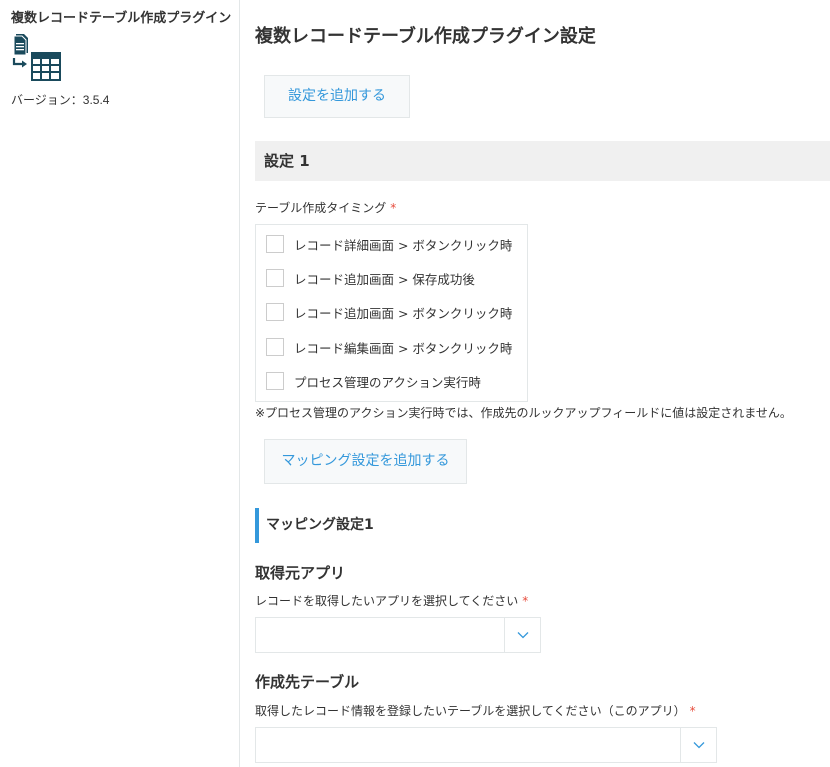 The width and height of the screenshot is (830, 767). I want to click on timing-label-text: テーブル作成タイミング, so click(321, 208).